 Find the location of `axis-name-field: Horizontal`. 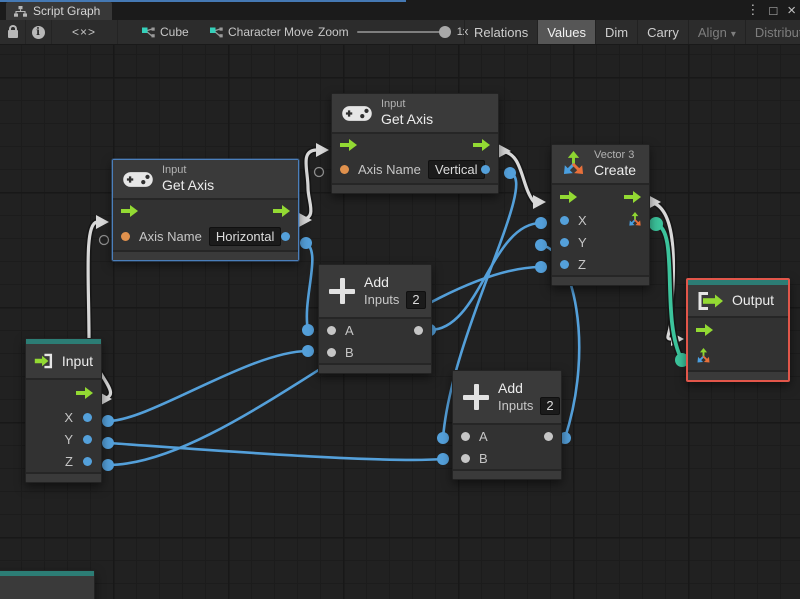

axis-name-field: Horizontal is located at coordinates (245, 236).